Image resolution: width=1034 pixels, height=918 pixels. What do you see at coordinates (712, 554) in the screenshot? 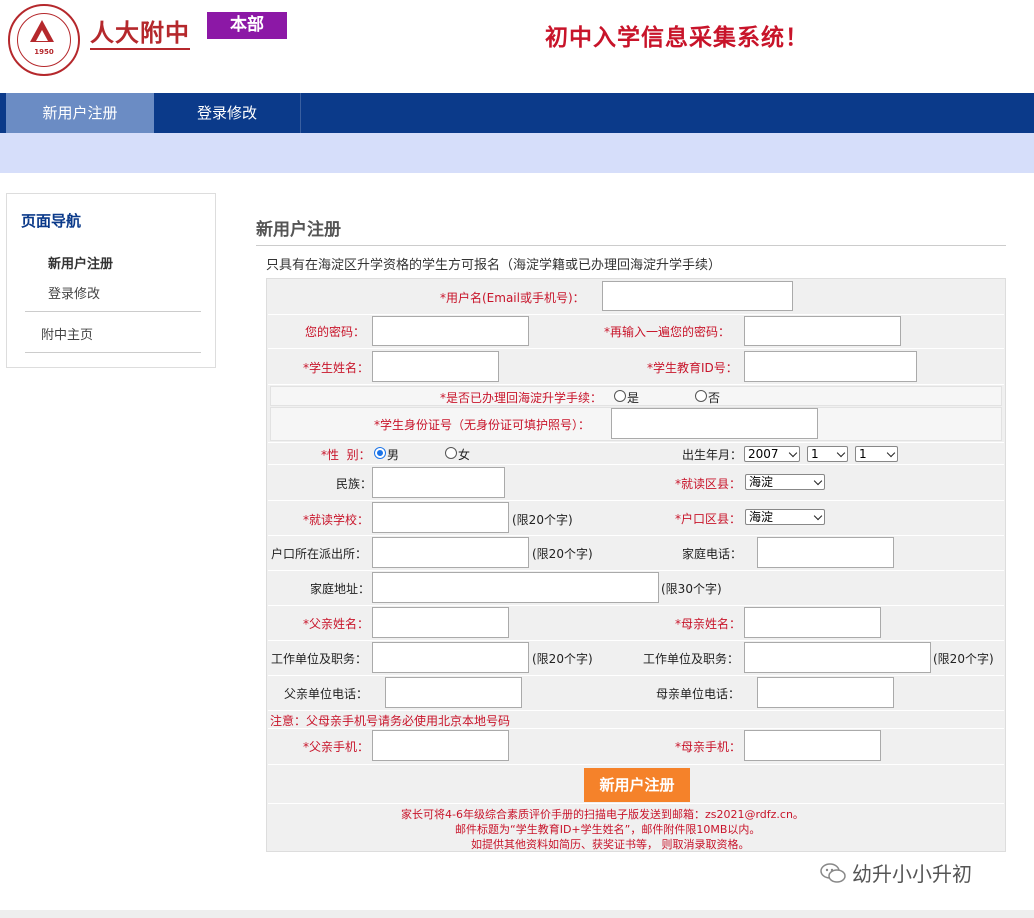
I see `home-phone-label: 家庭电话：` at bounding box center [712, 554].